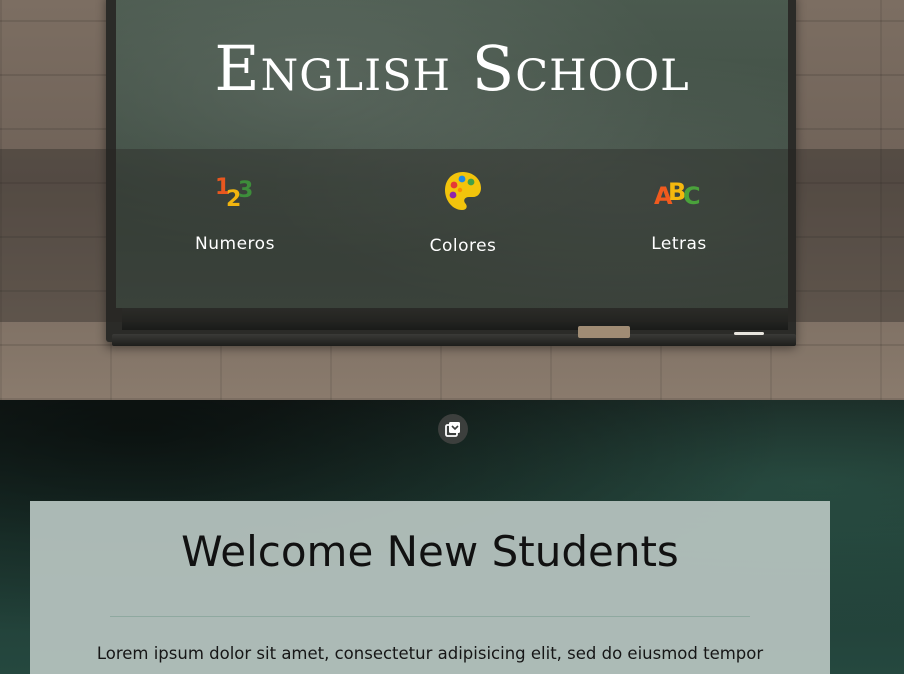 The width and height of the screenshot is (904, 674). What do you see at coordinates (454, 340) in the screenshot?
I see `chalk-tray` at bounding box center [454, 340].